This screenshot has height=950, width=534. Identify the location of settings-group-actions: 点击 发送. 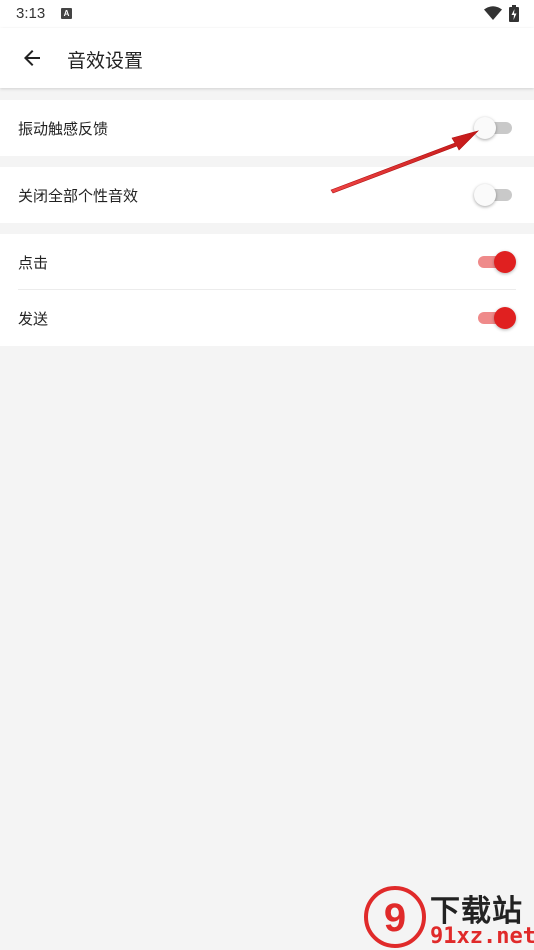
(267, 290).